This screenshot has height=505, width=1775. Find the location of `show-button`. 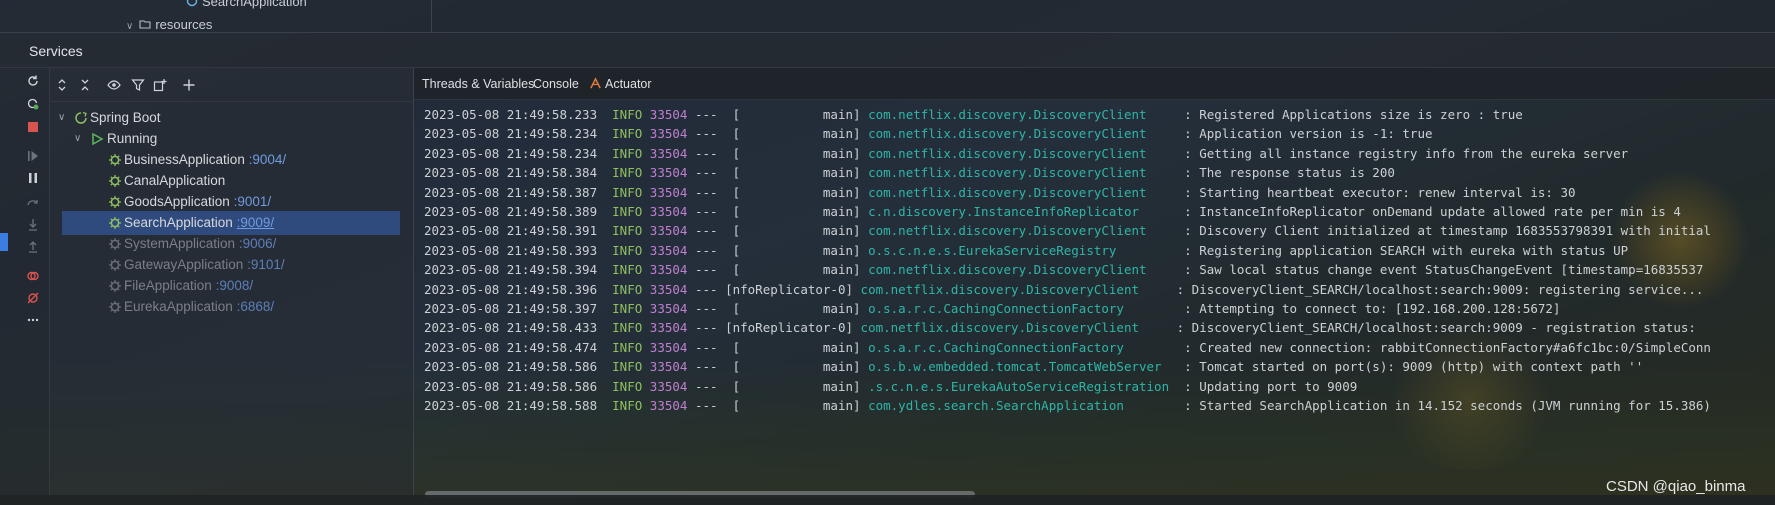

show-button is located at coordinates (114, 85).